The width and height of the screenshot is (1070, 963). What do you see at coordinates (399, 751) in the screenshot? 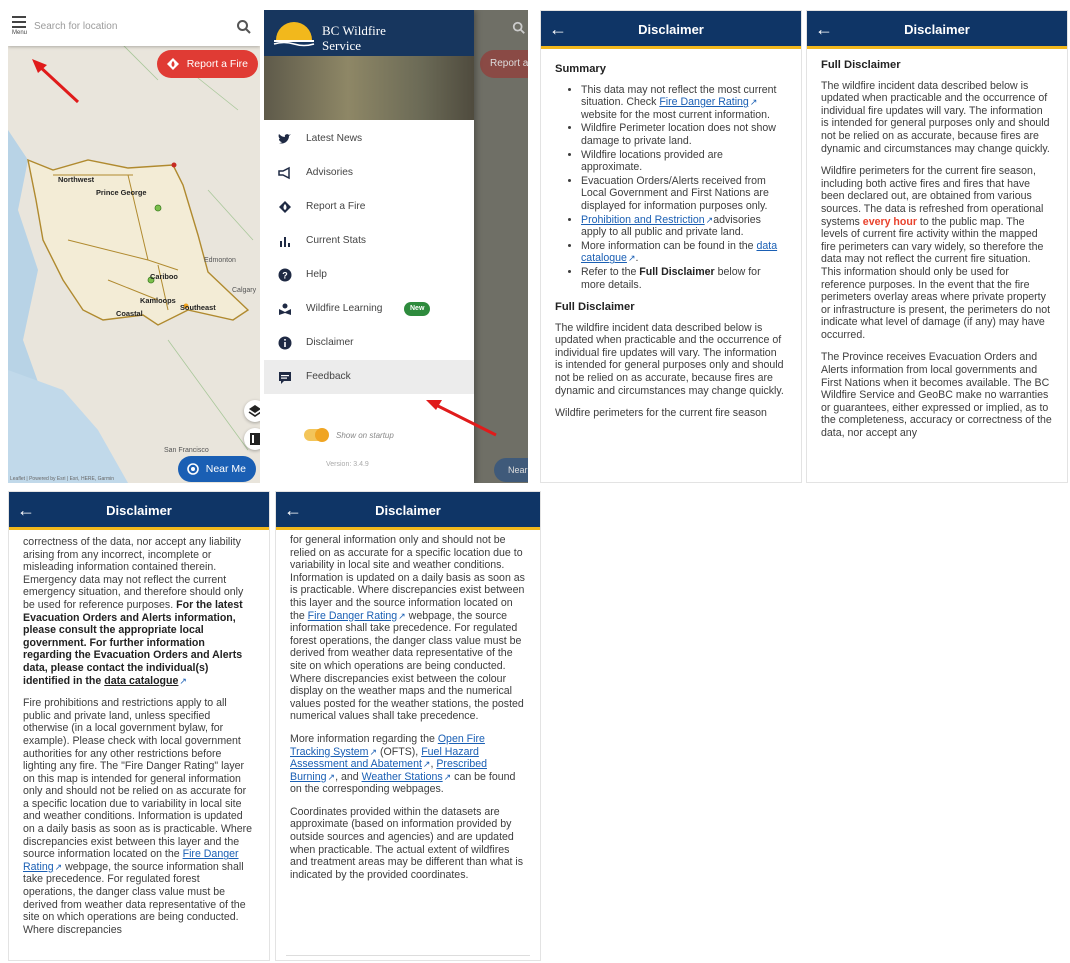
I see `text: (OFTS),` at bounding box center [399, 751].